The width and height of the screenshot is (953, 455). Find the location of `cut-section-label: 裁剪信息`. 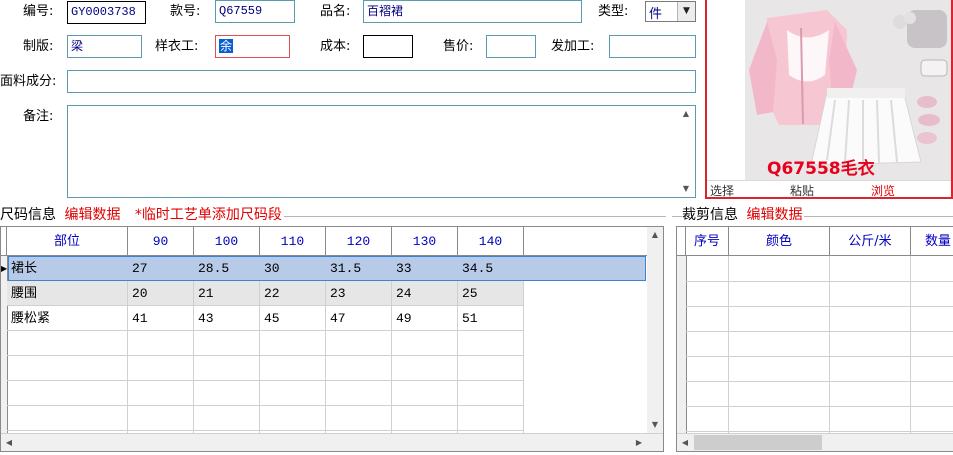

cut-section-label: 裁剪信息 is located at coordinates (710, 215).